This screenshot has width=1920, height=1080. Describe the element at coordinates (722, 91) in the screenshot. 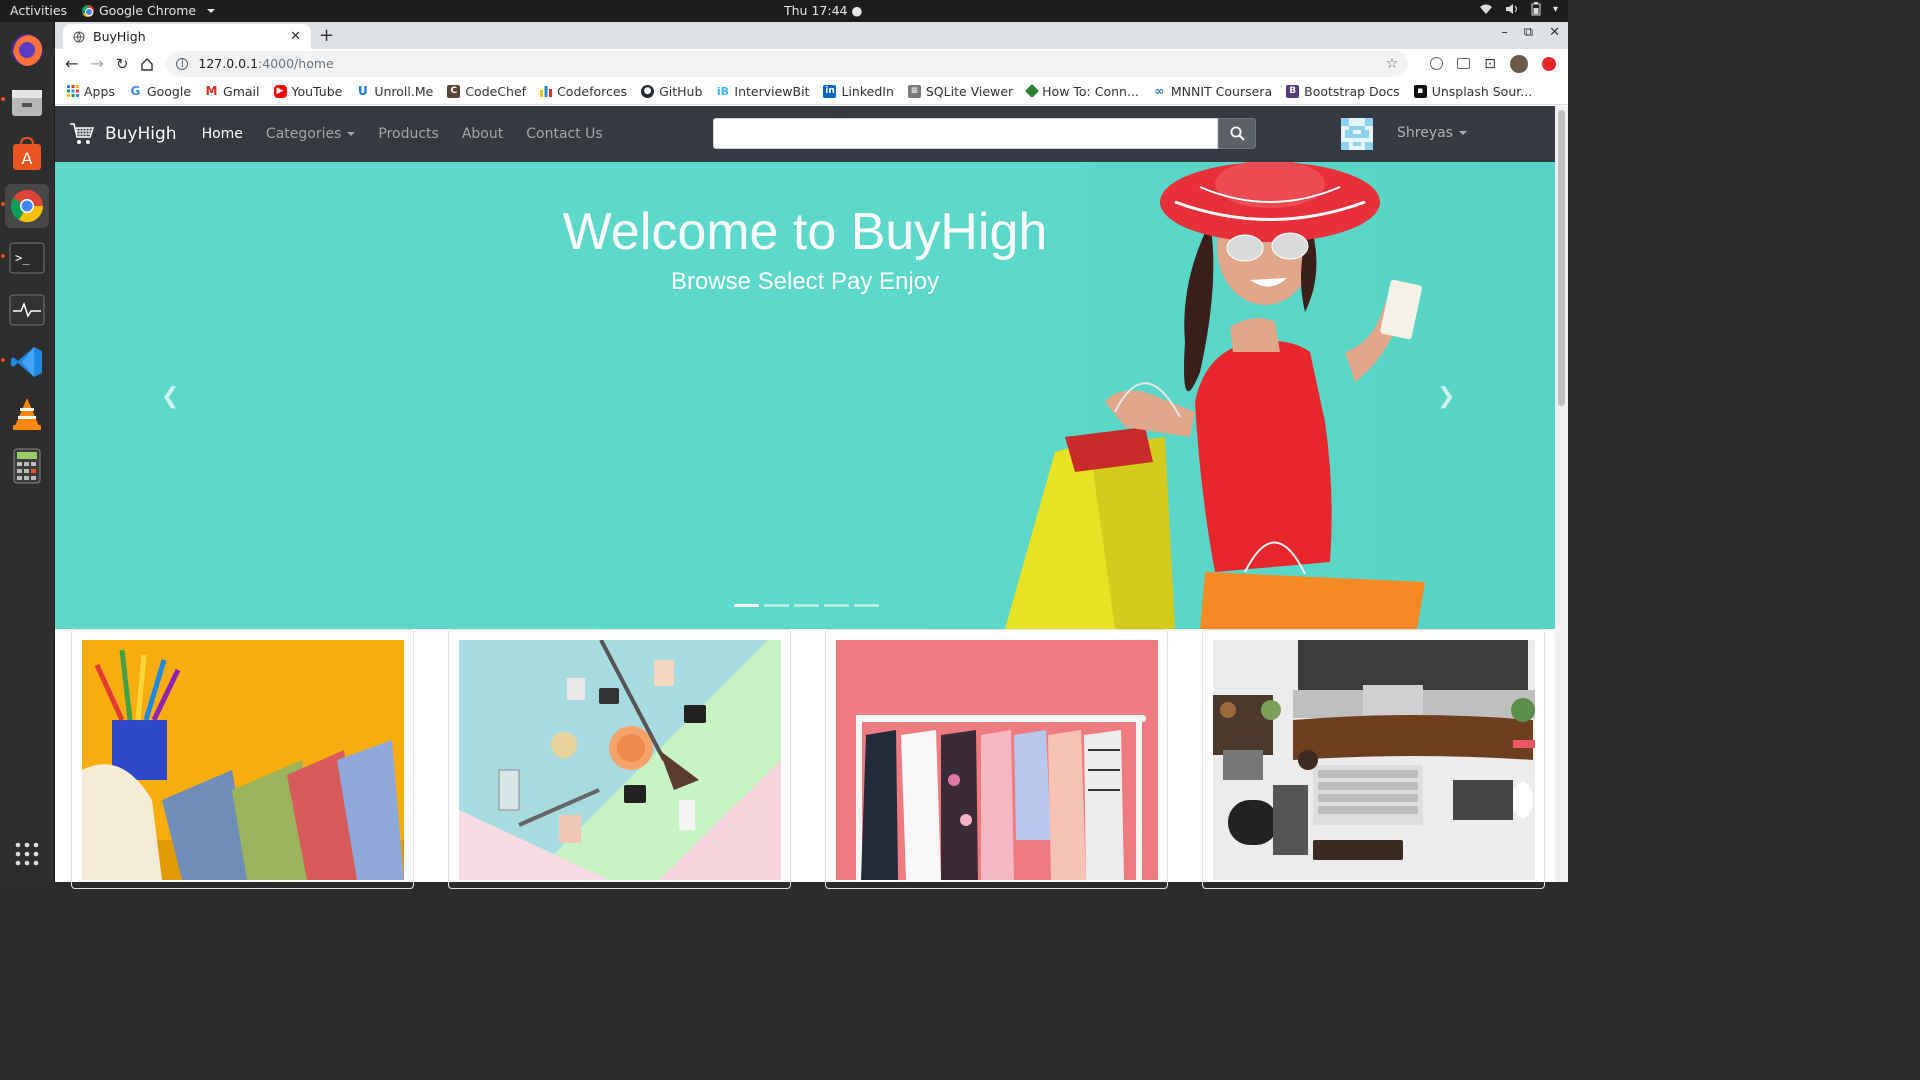

I see `interviewbit-icon: iB` at that location.